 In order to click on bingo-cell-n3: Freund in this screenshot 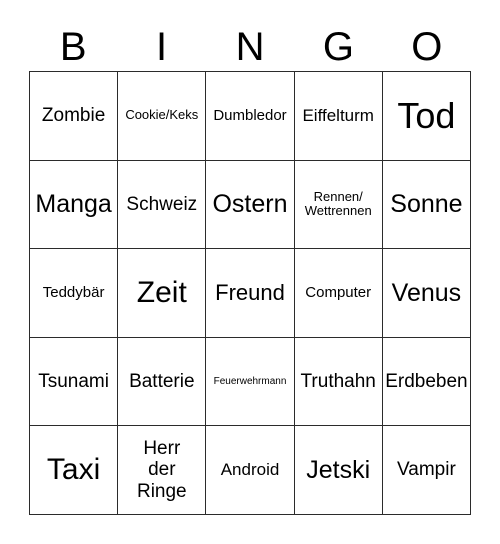, I will do `click(250, 293)`.